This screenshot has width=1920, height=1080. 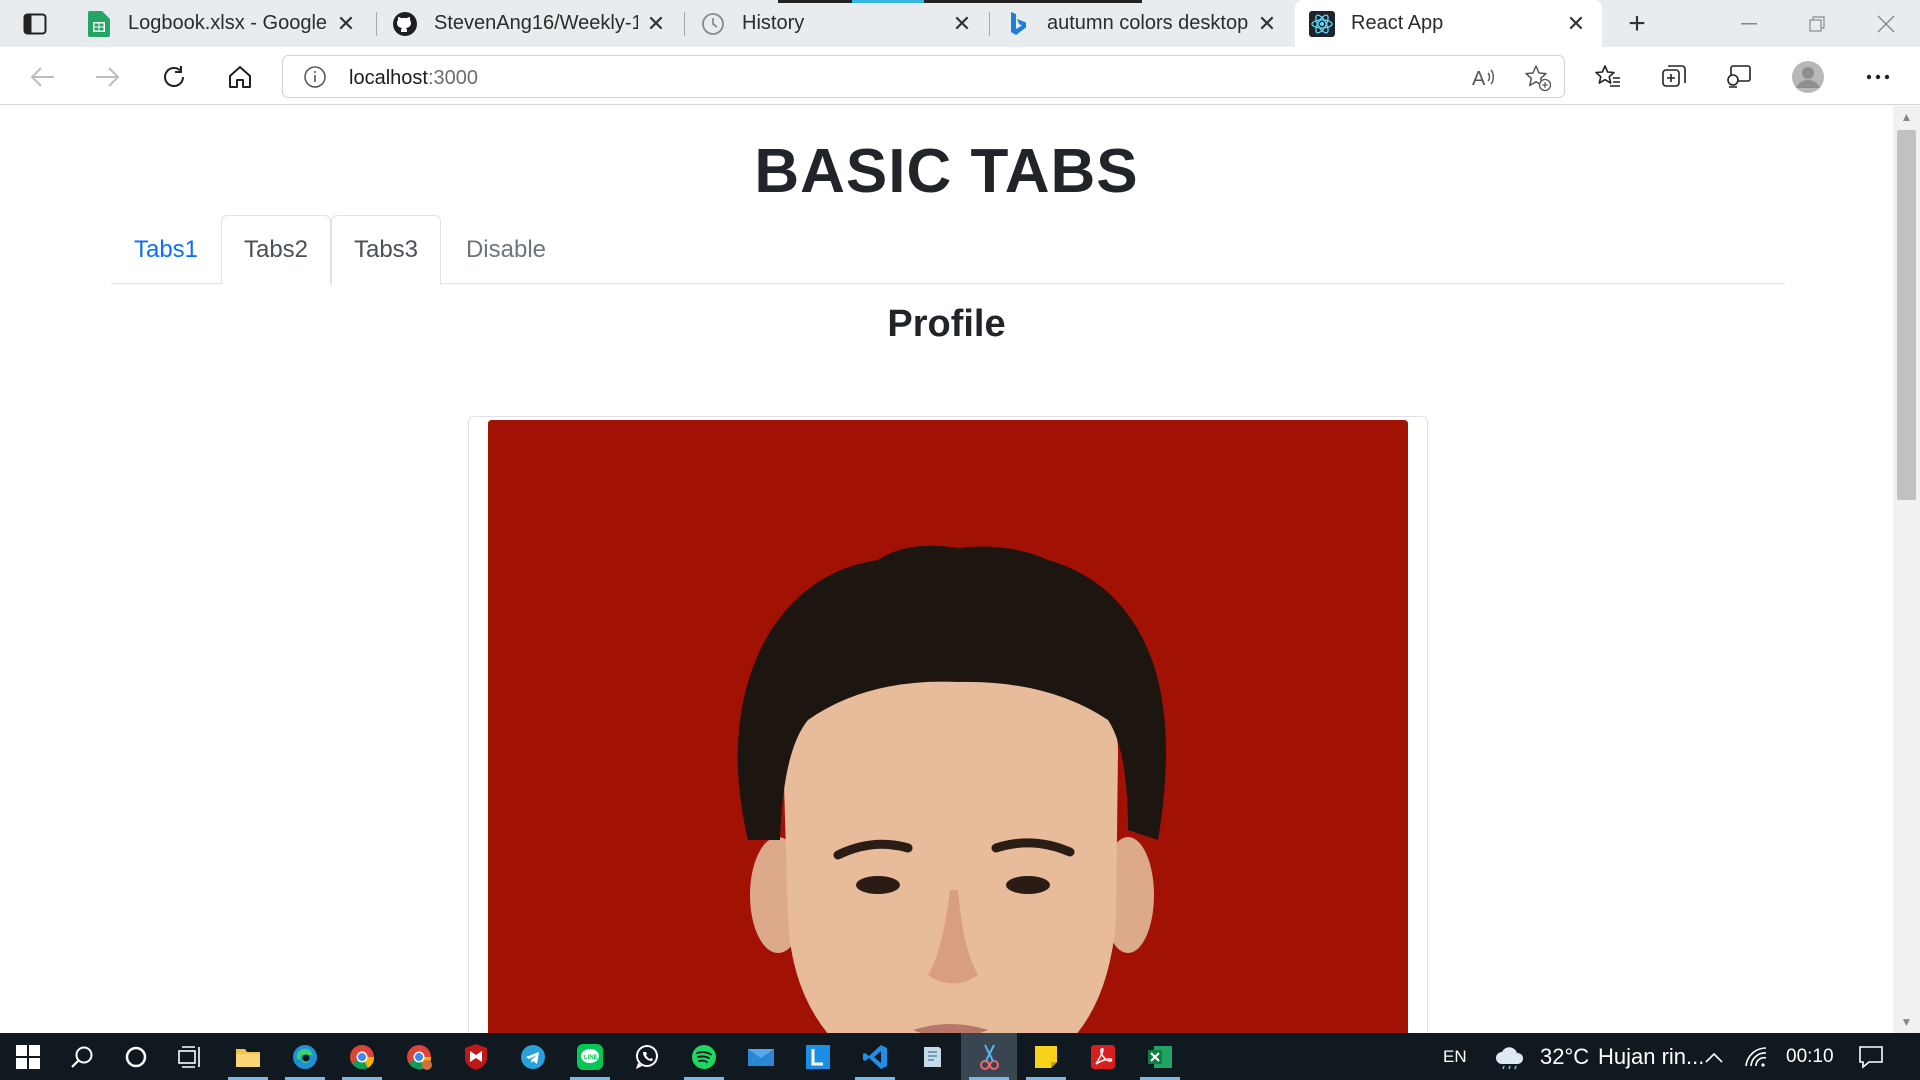 I want to click on telegram-button, so click(x=533, y=1056).